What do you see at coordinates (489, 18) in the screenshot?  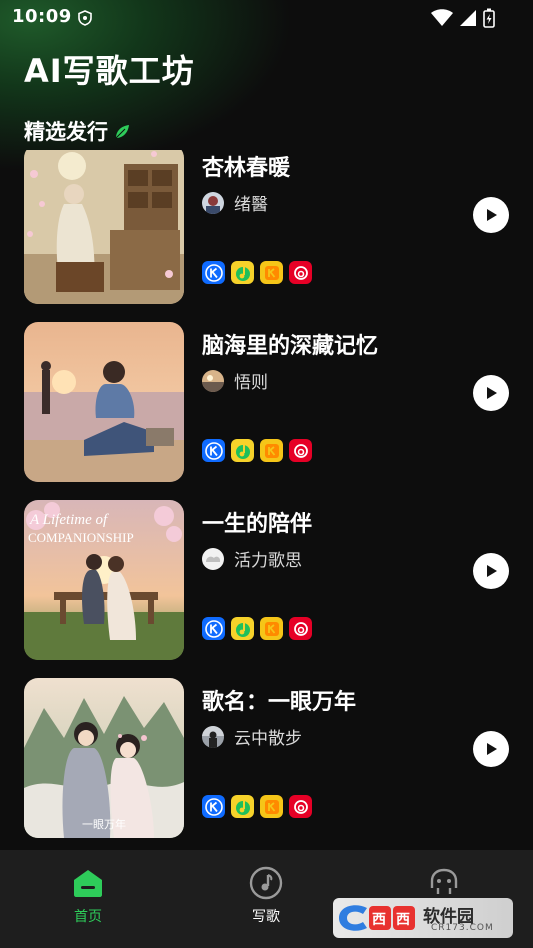 I see `battery-icon` at bounding box center [489, 18].